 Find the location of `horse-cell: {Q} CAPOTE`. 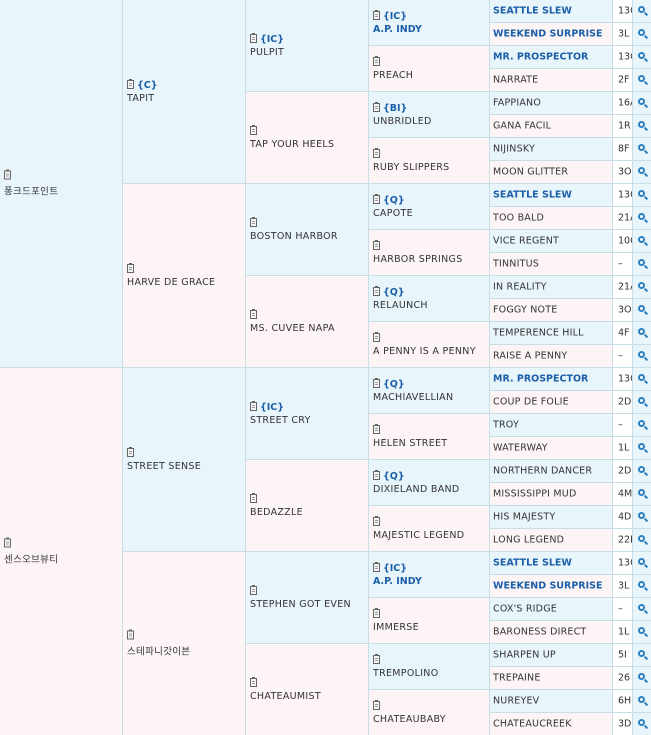

horse-cell: {Q} CAPOTE is located at coordinates (429, 207).